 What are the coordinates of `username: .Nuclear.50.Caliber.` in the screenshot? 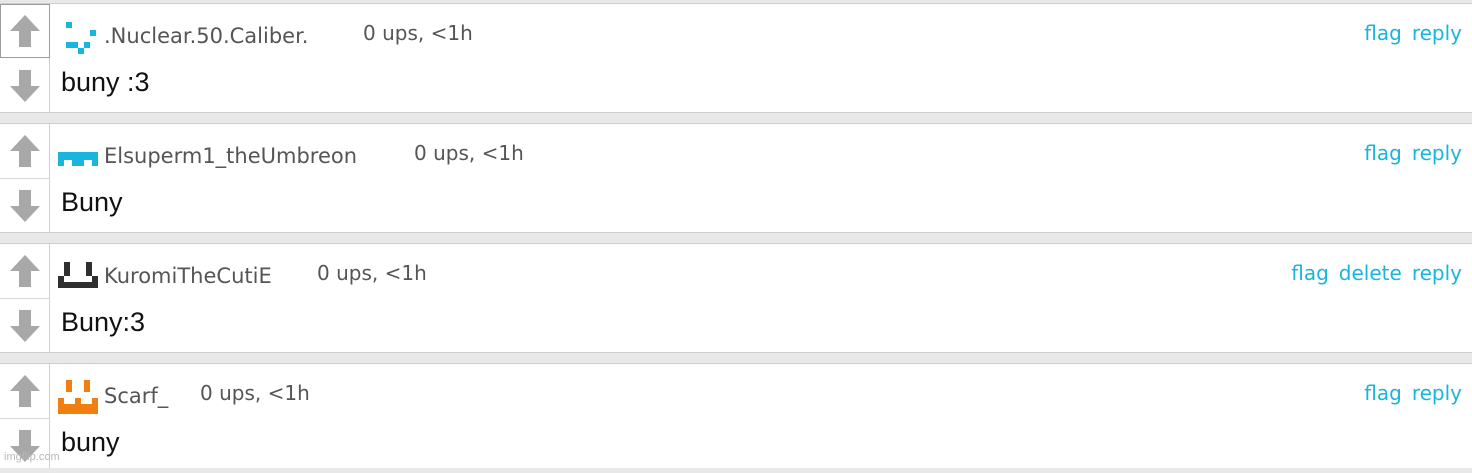 It's located at (206, 36).